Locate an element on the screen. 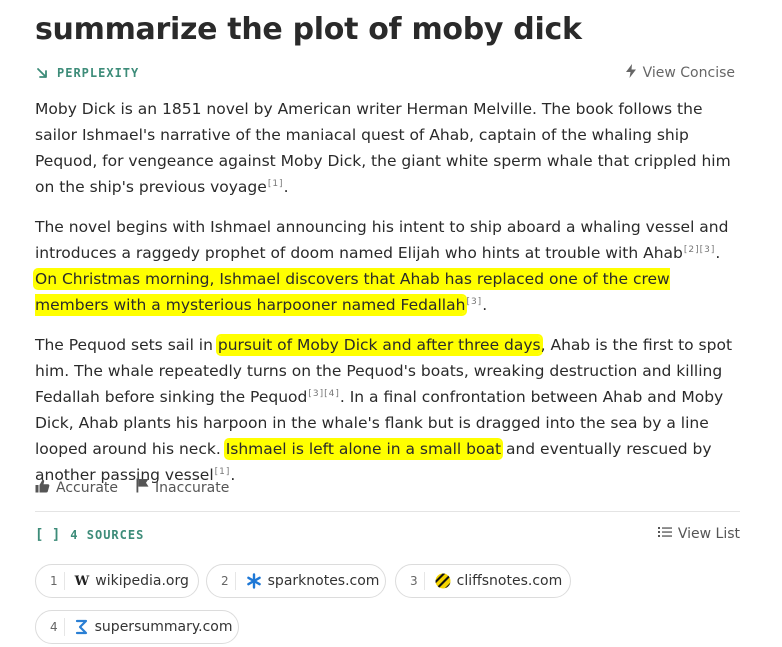 This screenshot has height=647, width=782. flag-icon is located at coordinates (142, 487).